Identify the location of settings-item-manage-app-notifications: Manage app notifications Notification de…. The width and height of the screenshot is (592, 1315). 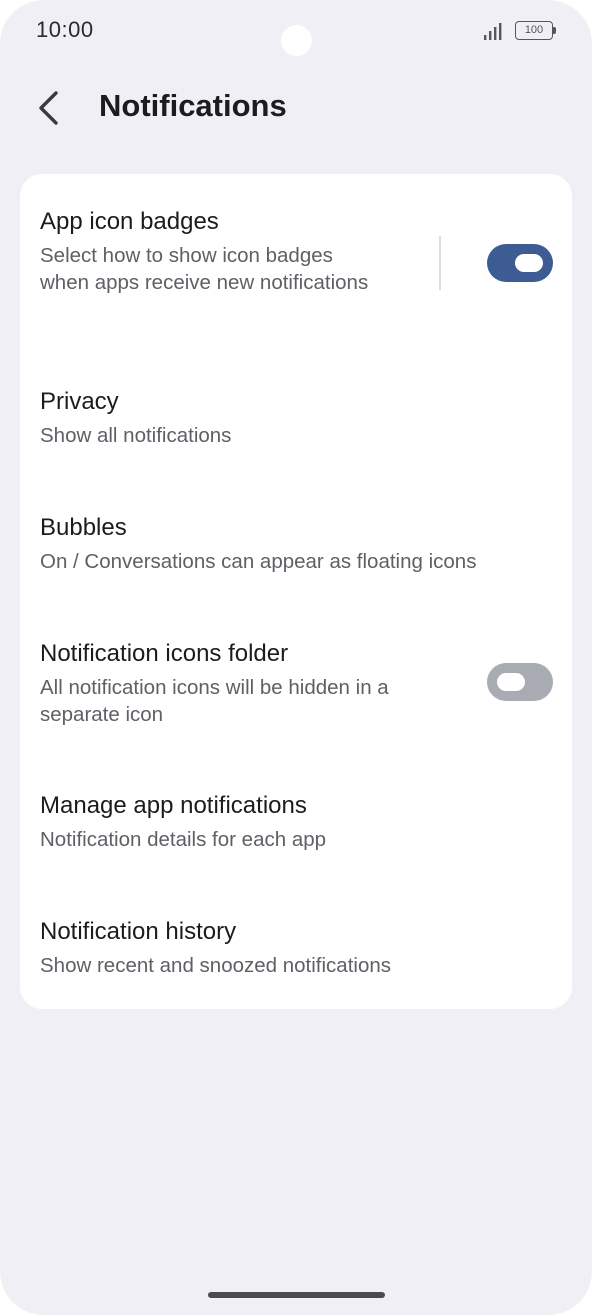
(296, 813).